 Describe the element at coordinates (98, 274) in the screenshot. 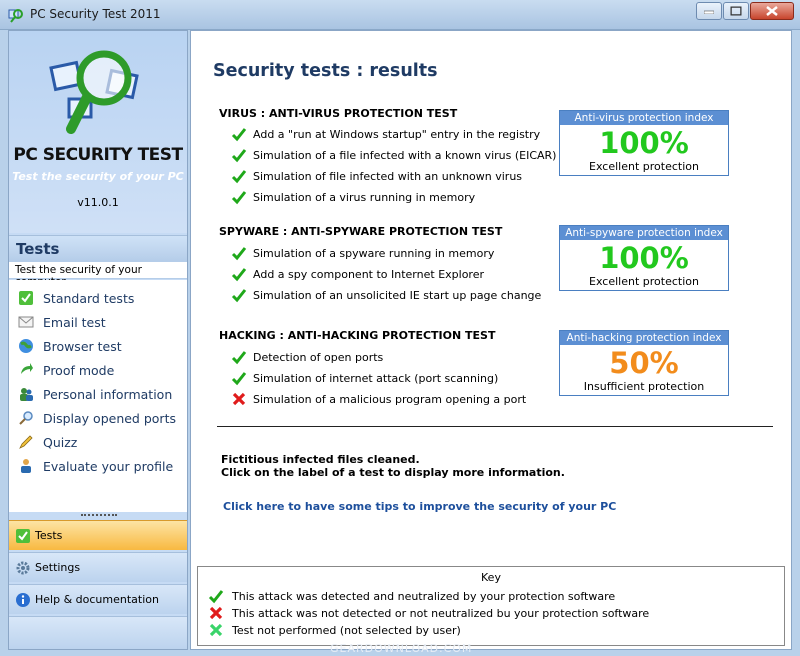

I see `tests-description: Test the security of your computer` at that location.